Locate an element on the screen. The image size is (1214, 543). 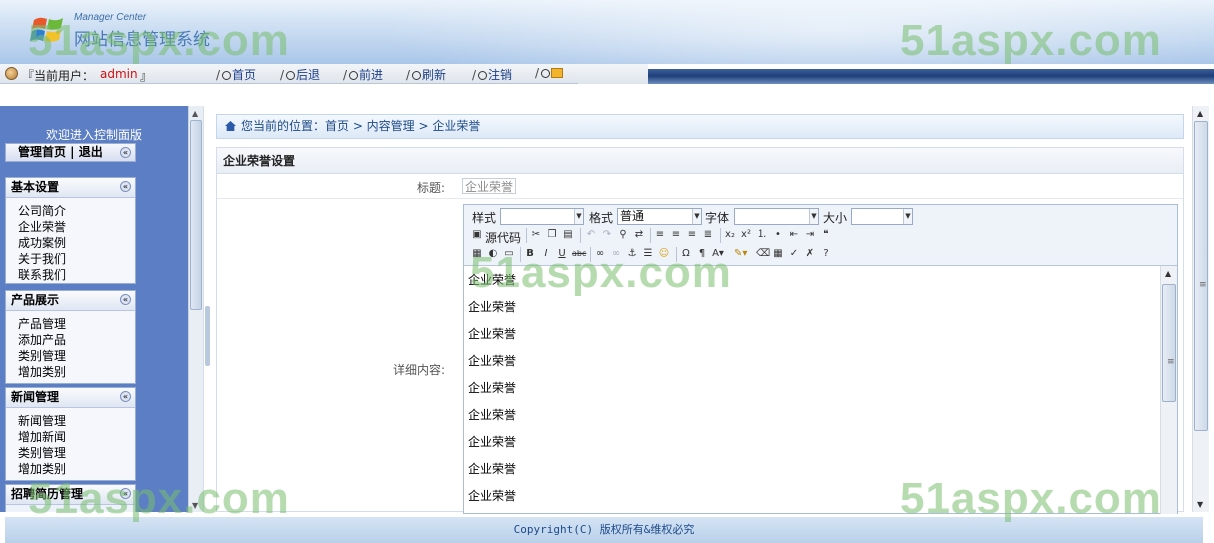
editor-toolbar-row-1: 样式 ▼ 格式 普通 ▼ 字体 ▼ 大小 ▼ is located at coordinates (820, 215).